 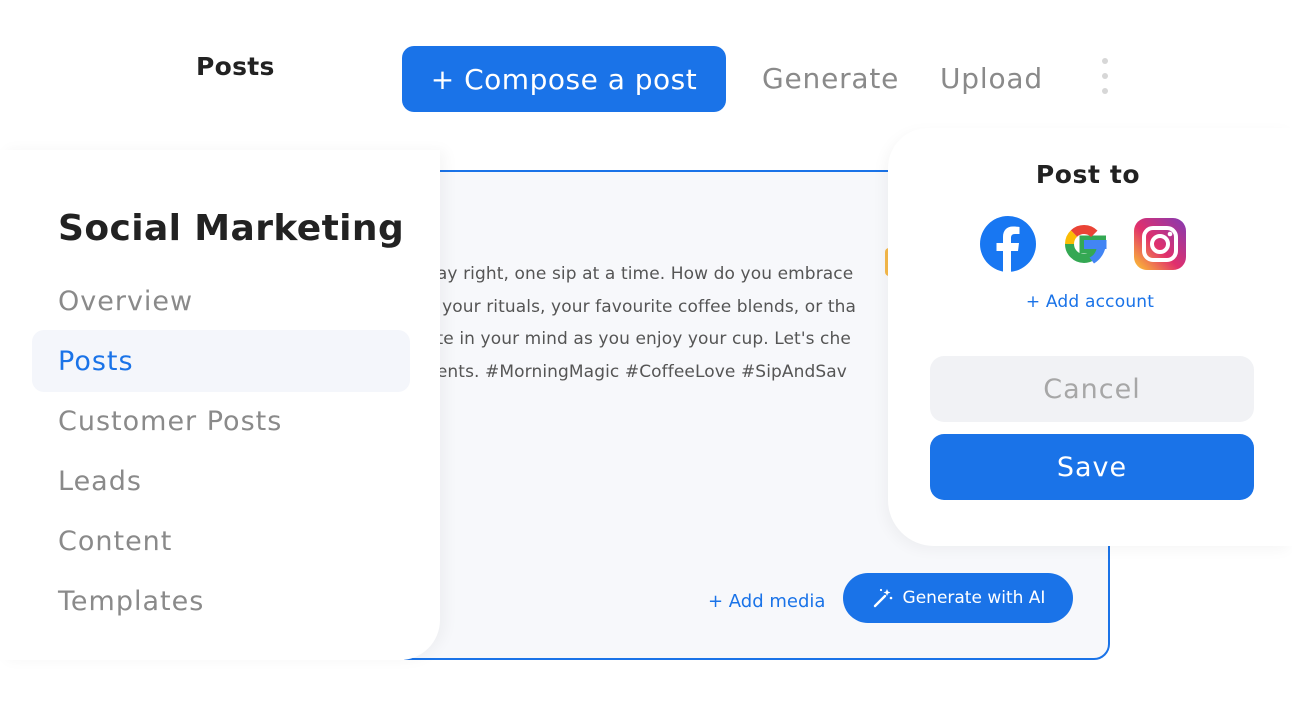 I want to click on sidebar-item-leads: Leads, so click(x=221, y=481).